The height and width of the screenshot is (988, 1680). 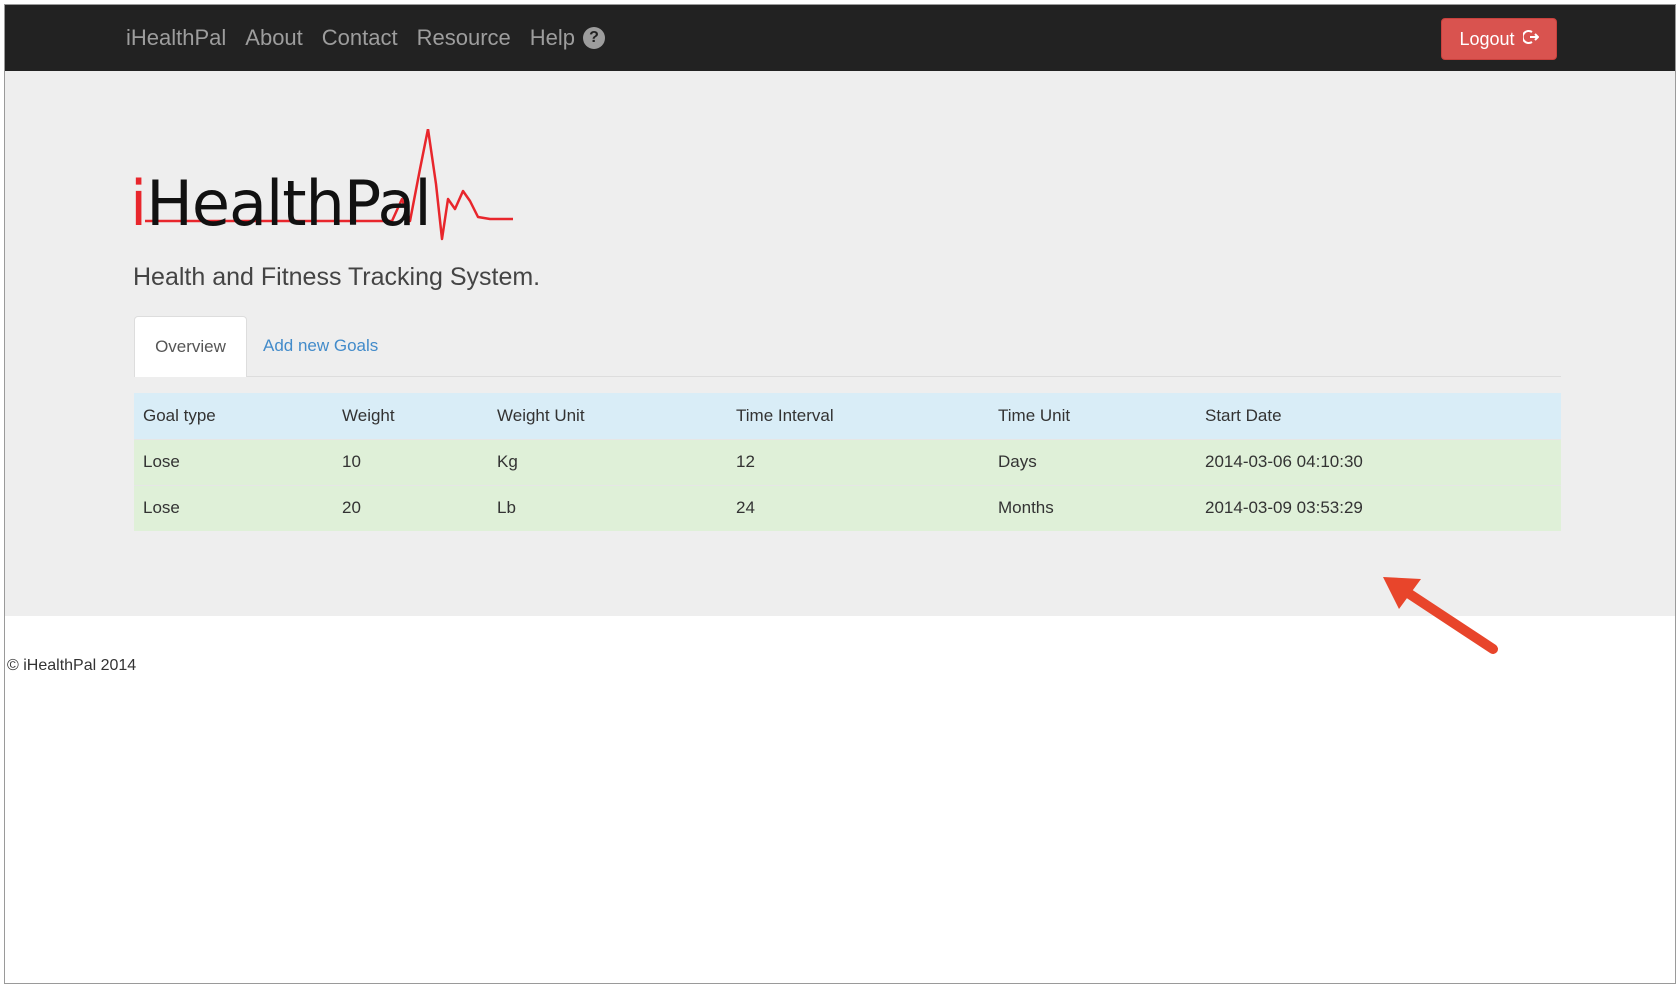 What do you see at coordinates (1284, 508) in the screenshot?
I see `cell-start-date: 2014-03-09 03:53:29` at bounding box center [1284, 508].